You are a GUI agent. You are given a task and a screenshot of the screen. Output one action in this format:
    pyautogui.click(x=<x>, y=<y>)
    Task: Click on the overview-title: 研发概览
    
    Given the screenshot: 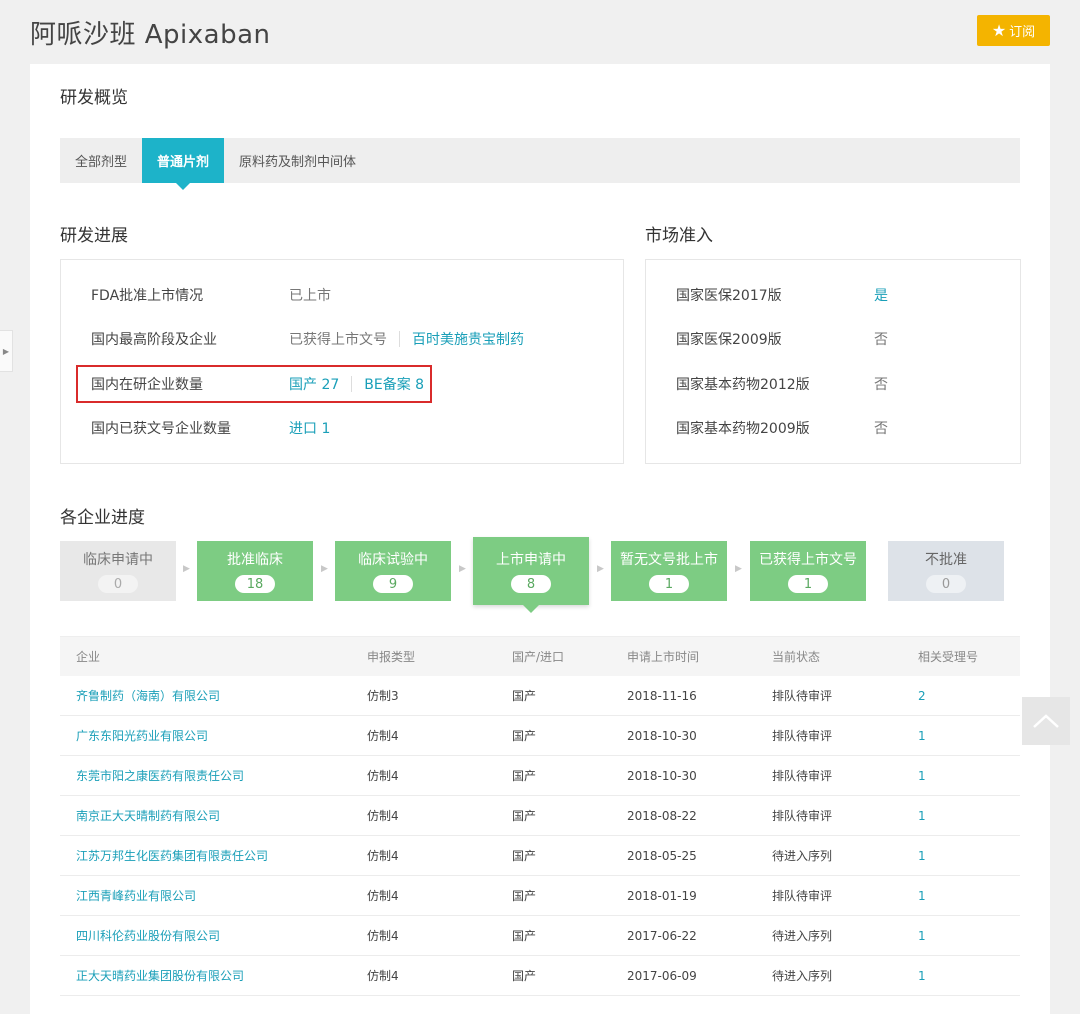 What is the action you would take?
    pyautogui.click(x=94, y=98)
    